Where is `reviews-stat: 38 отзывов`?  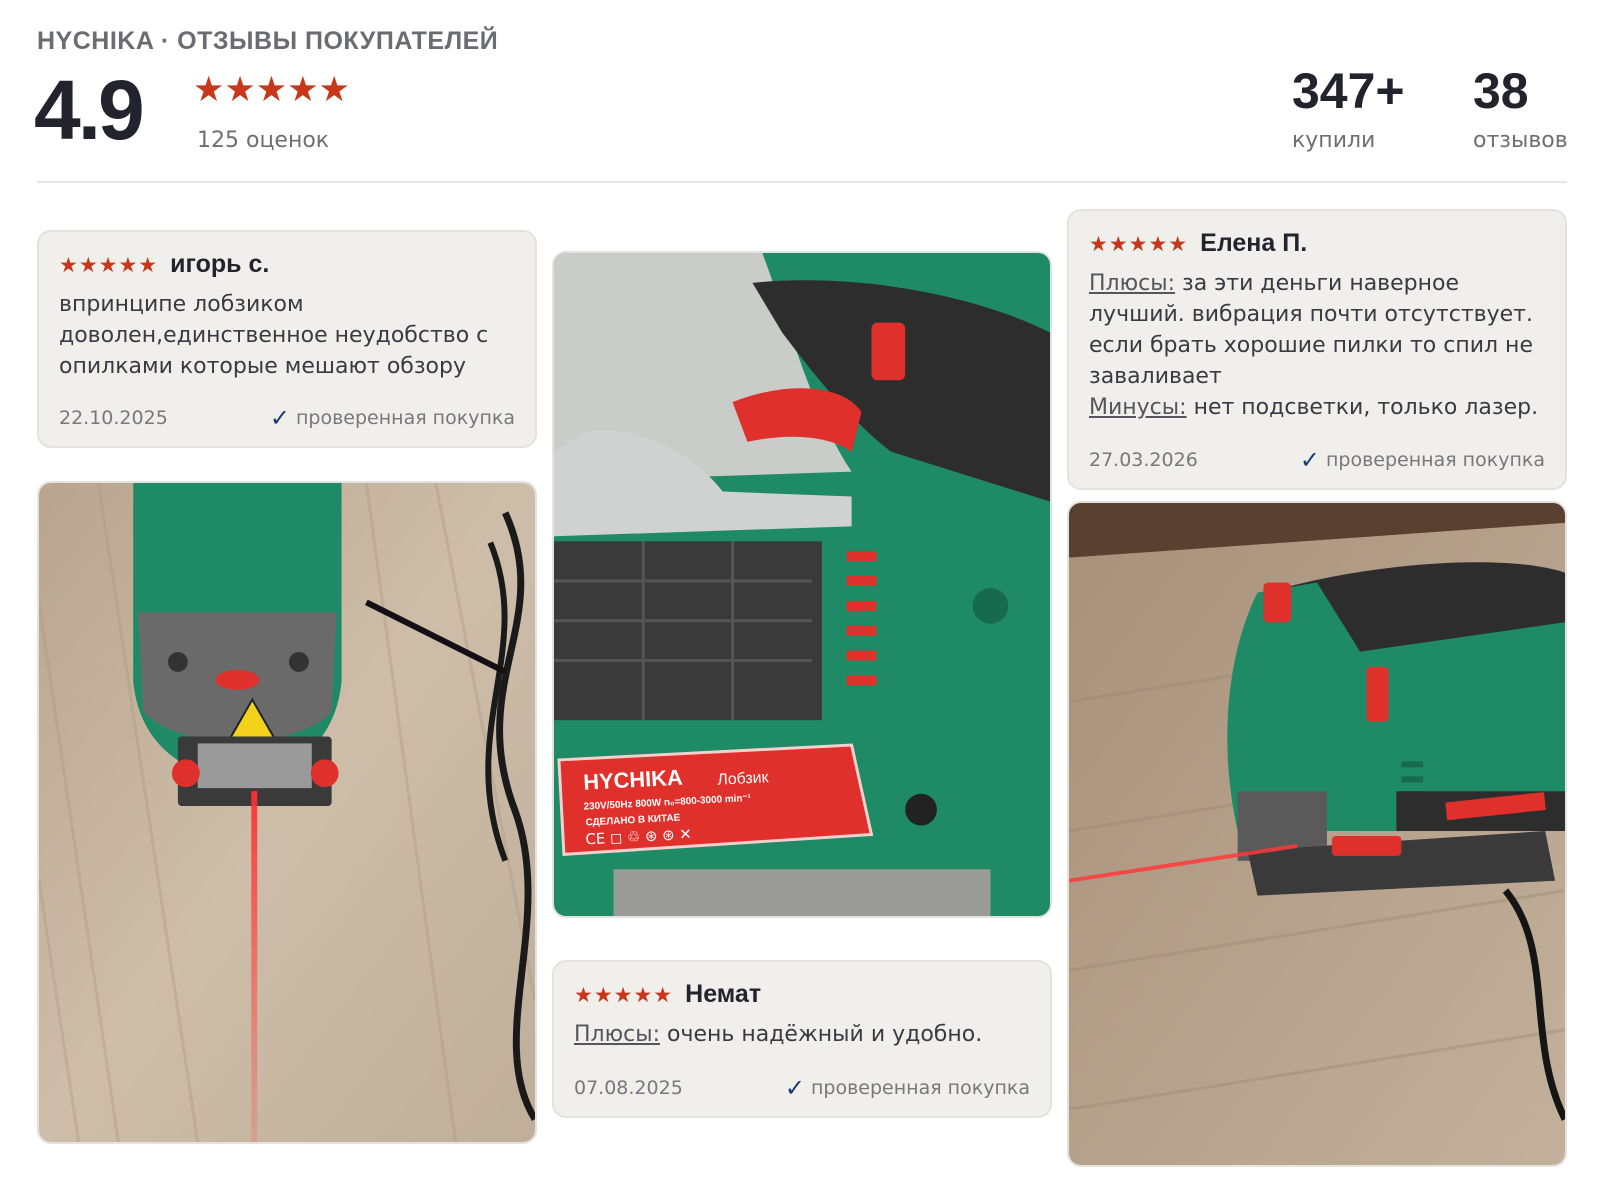
reviews-stat: 38 отзывов is located at coordinates (1520, 107).